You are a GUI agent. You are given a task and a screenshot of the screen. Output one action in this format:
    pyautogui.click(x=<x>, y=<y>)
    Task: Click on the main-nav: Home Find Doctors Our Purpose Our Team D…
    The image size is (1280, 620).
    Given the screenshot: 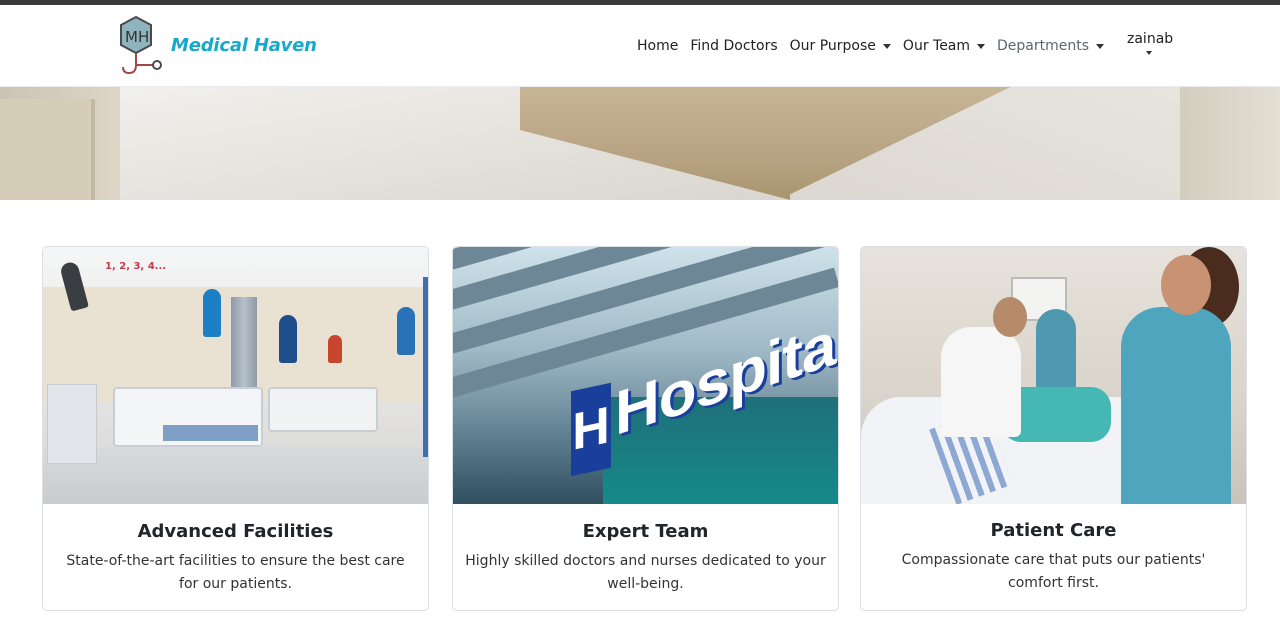 What is the action you would take?
    pyautogui.click(x=870, y=46)
    